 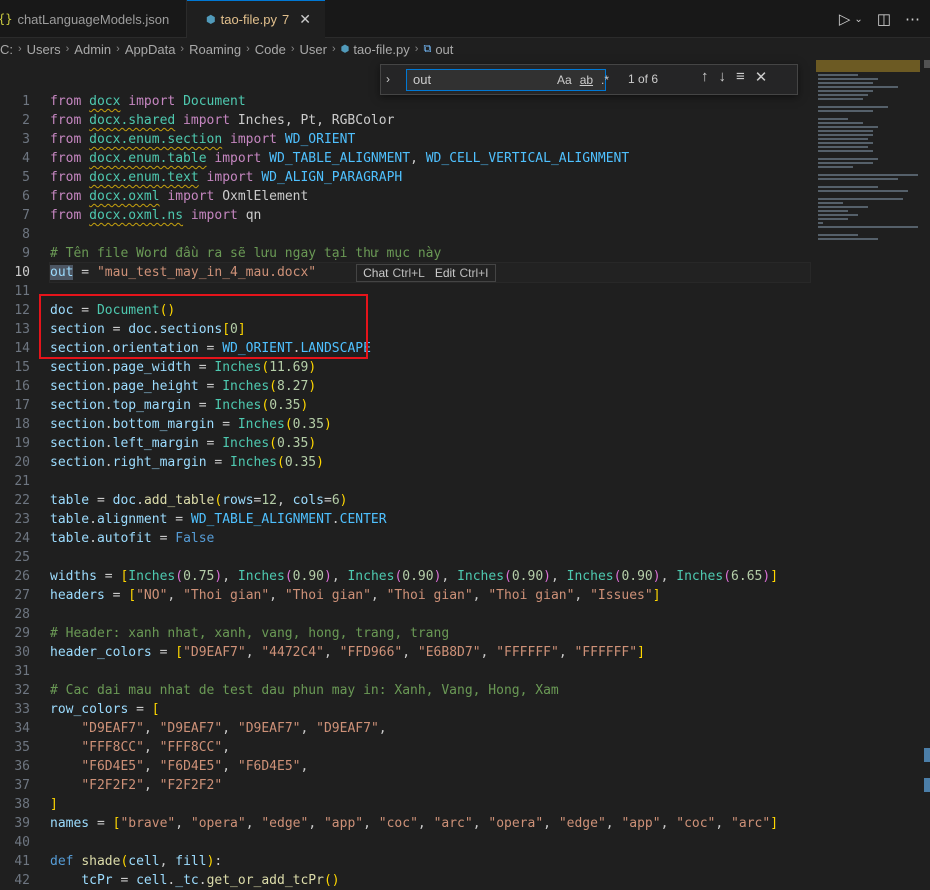 I want to click on breadcrumb-label: Admin, so click(x=93, y=49).